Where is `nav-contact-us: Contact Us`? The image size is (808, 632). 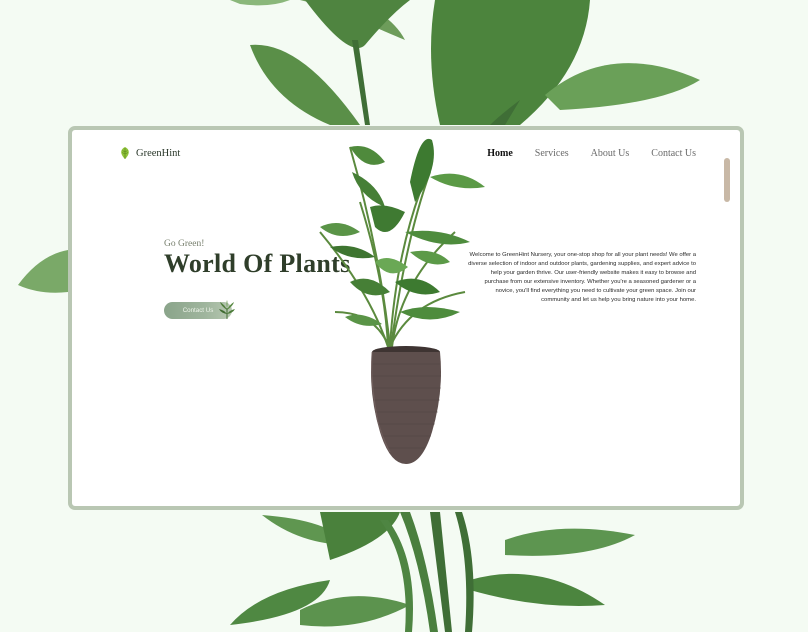
nav-contact-us: Contact Us is located at coordinates (673, 153).